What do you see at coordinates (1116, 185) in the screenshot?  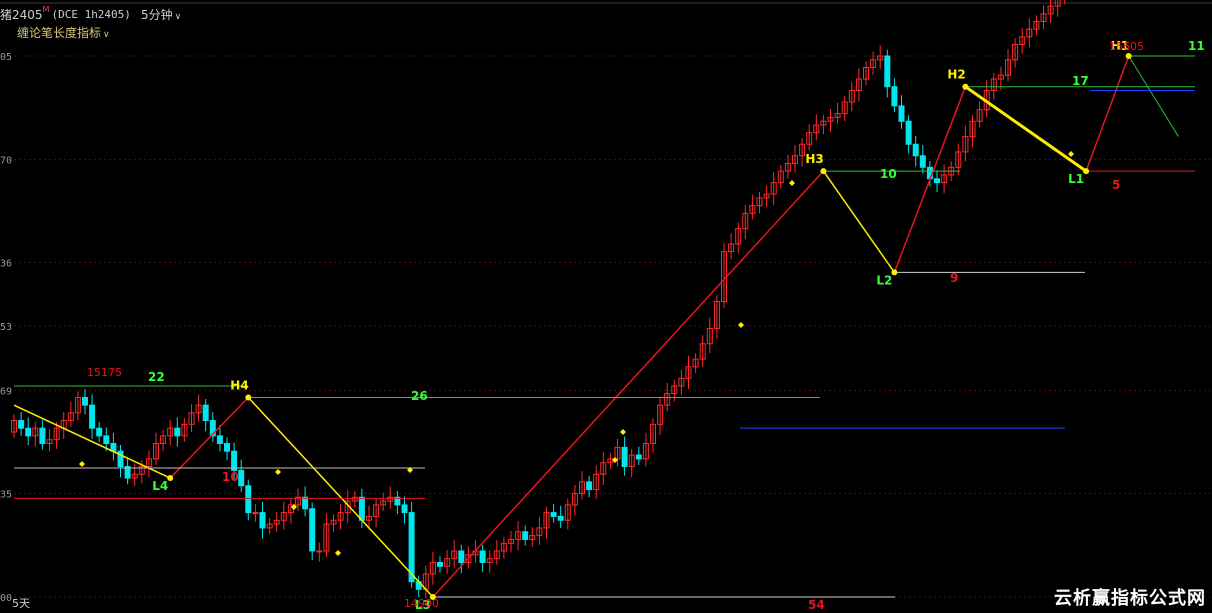 I see `length-label: 5` at bounding box center [1116, 185].